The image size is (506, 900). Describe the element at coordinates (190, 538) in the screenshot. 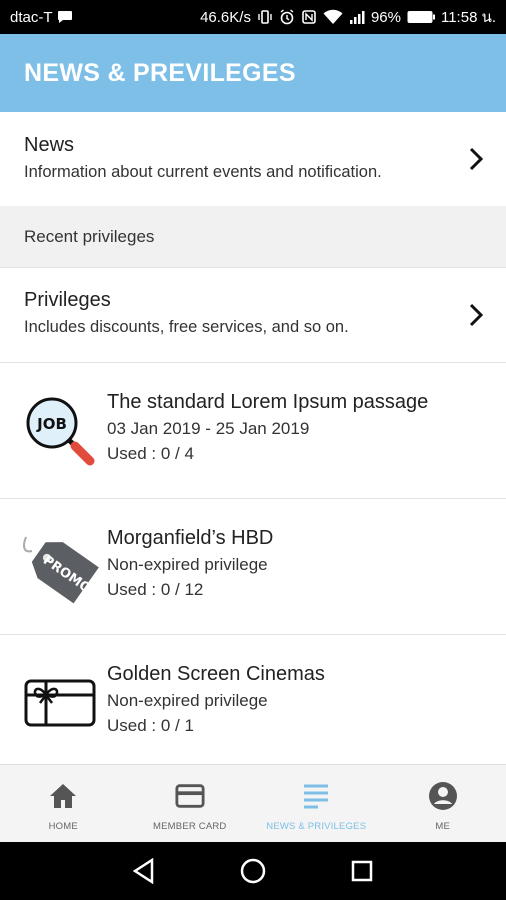

I see `privilege-title: Morganfield’s HBD` at that location.